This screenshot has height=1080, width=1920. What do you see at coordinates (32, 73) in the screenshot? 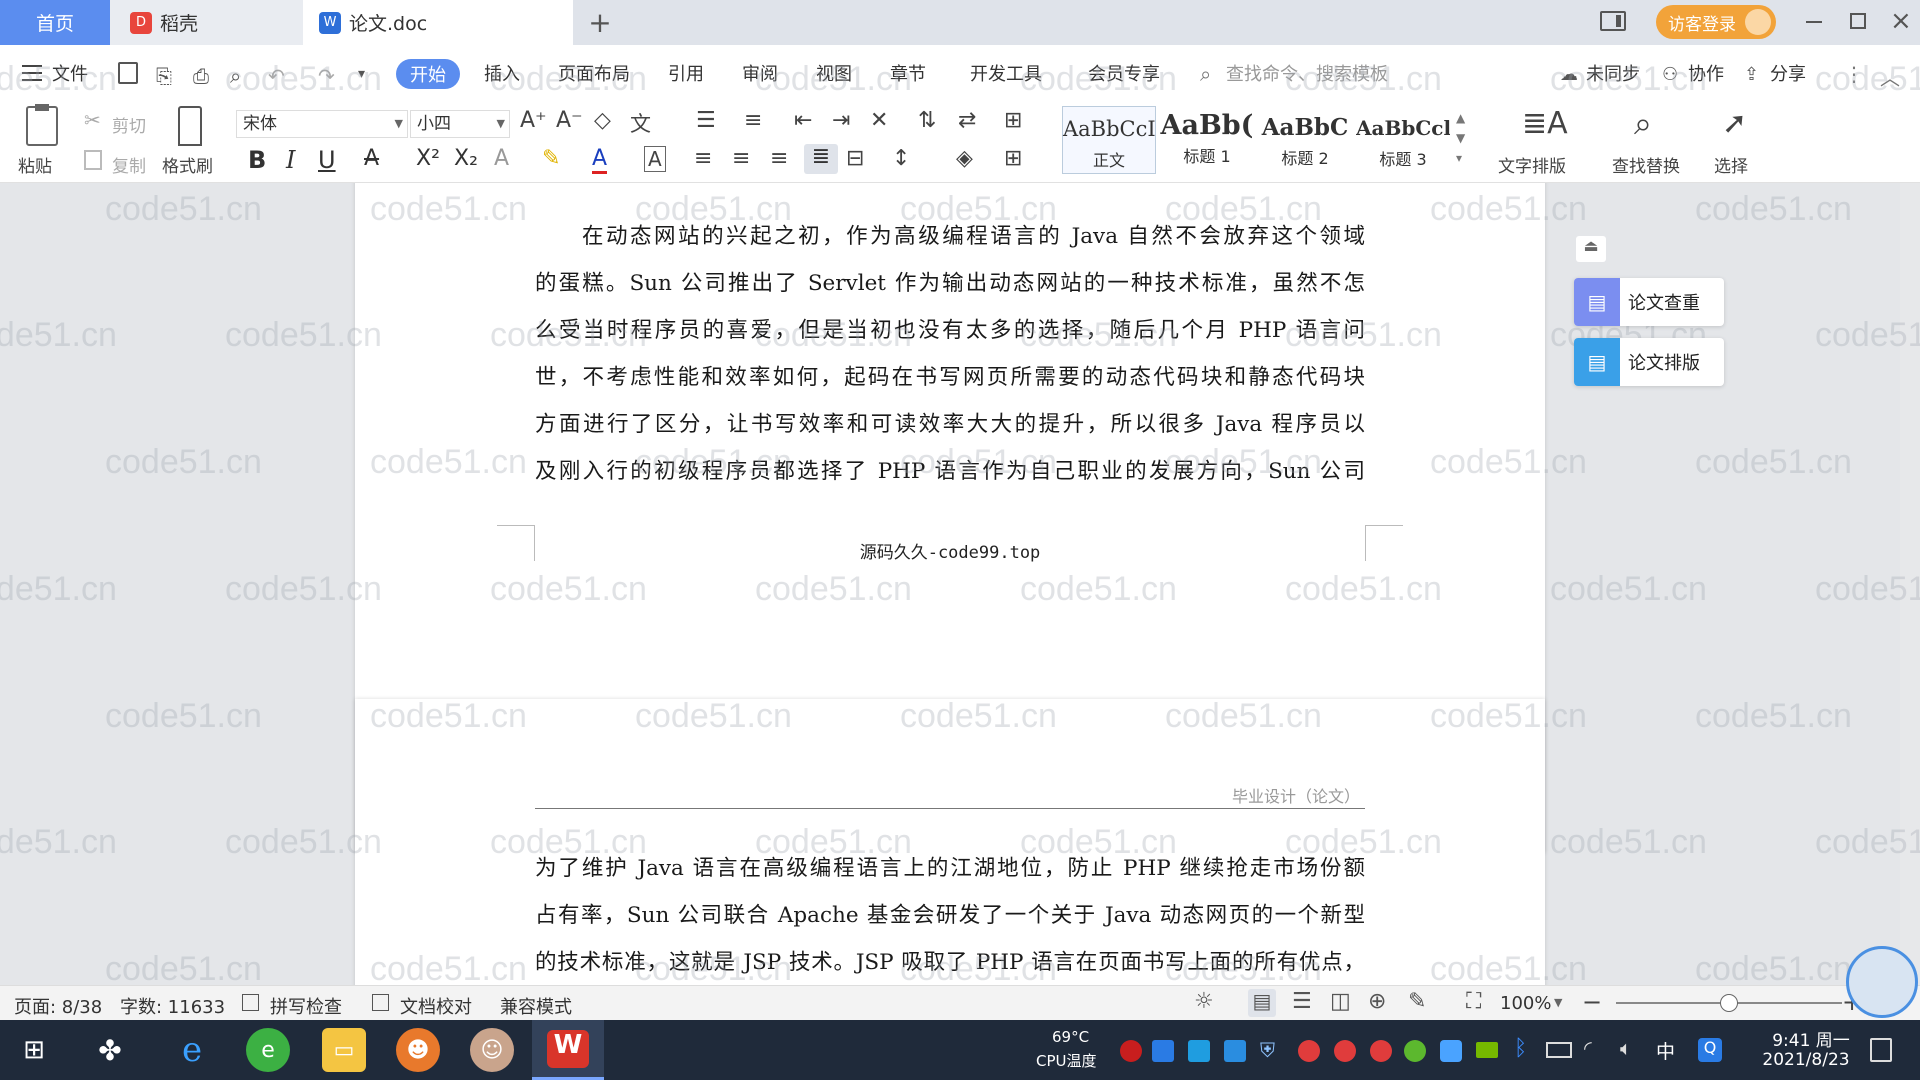
I see `menu-hamburger-icon` at bounding box center [32, 73].